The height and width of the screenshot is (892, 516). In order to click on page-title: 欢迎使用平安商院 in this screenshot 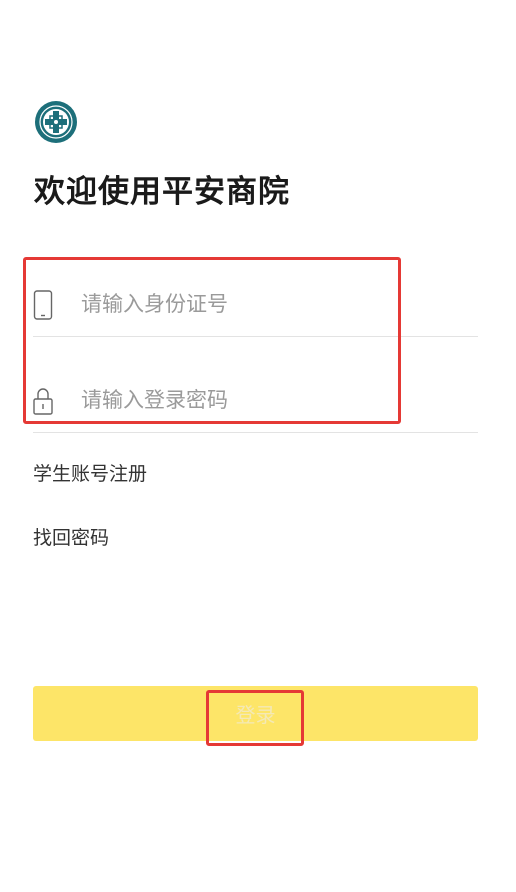, I will do `click(162, 192)`.